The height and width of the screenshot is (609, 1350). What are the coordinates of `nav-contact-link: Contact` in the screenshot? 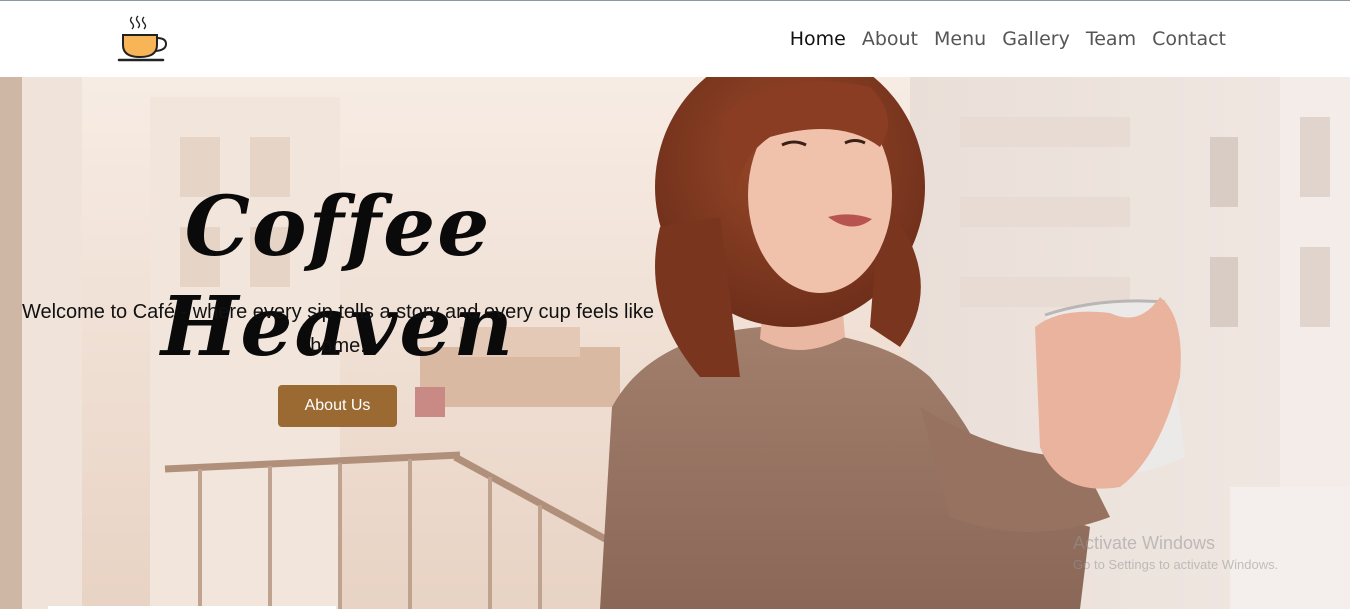 It's located at (1189, 39).